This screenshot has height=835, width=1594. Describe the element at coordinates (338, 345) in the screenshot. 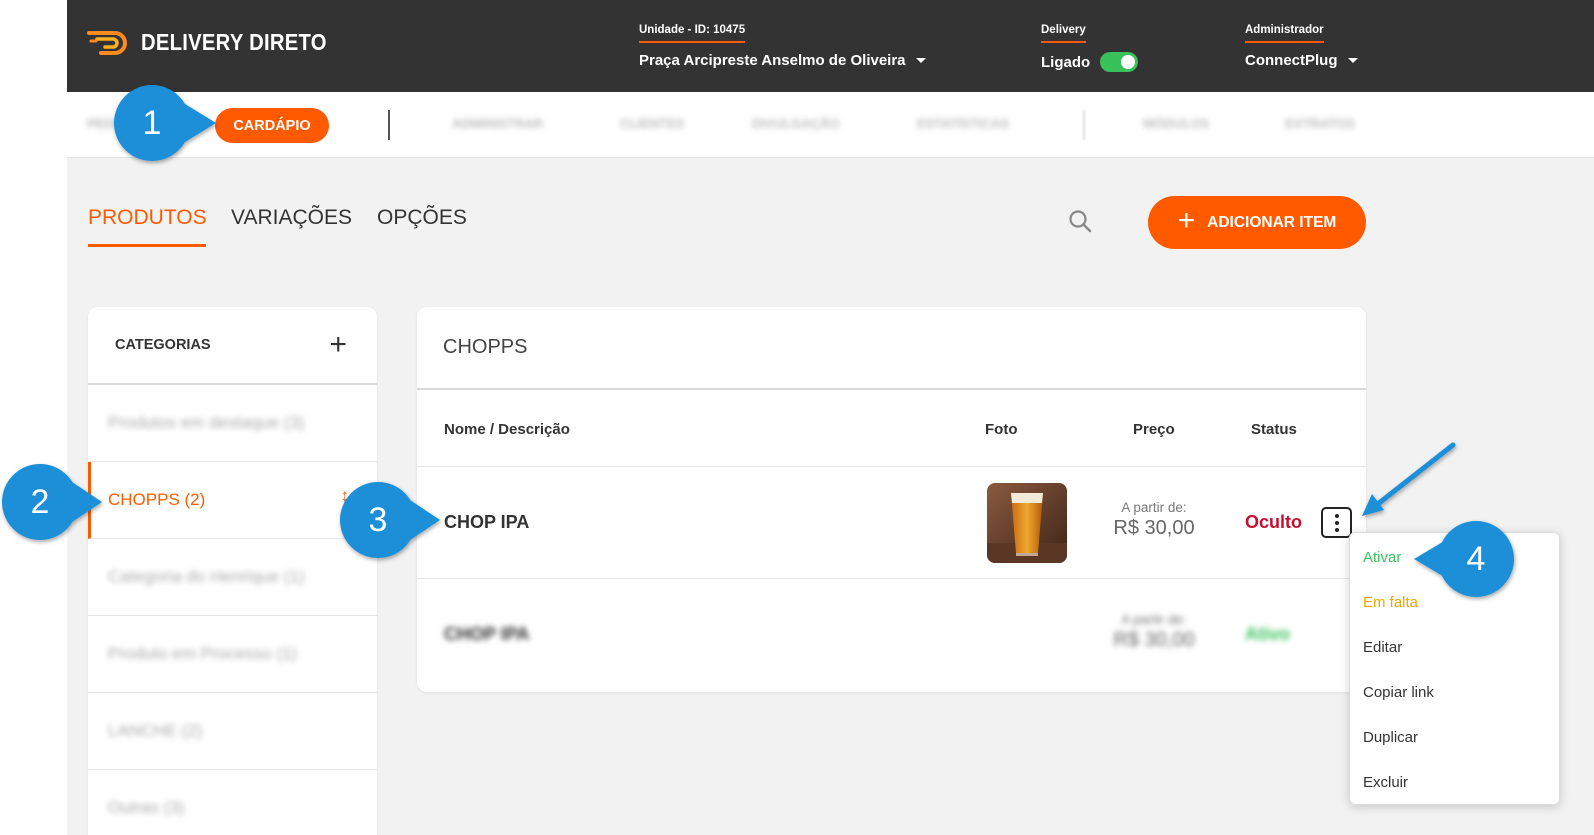

I see `add-category-icon: +` at that location.